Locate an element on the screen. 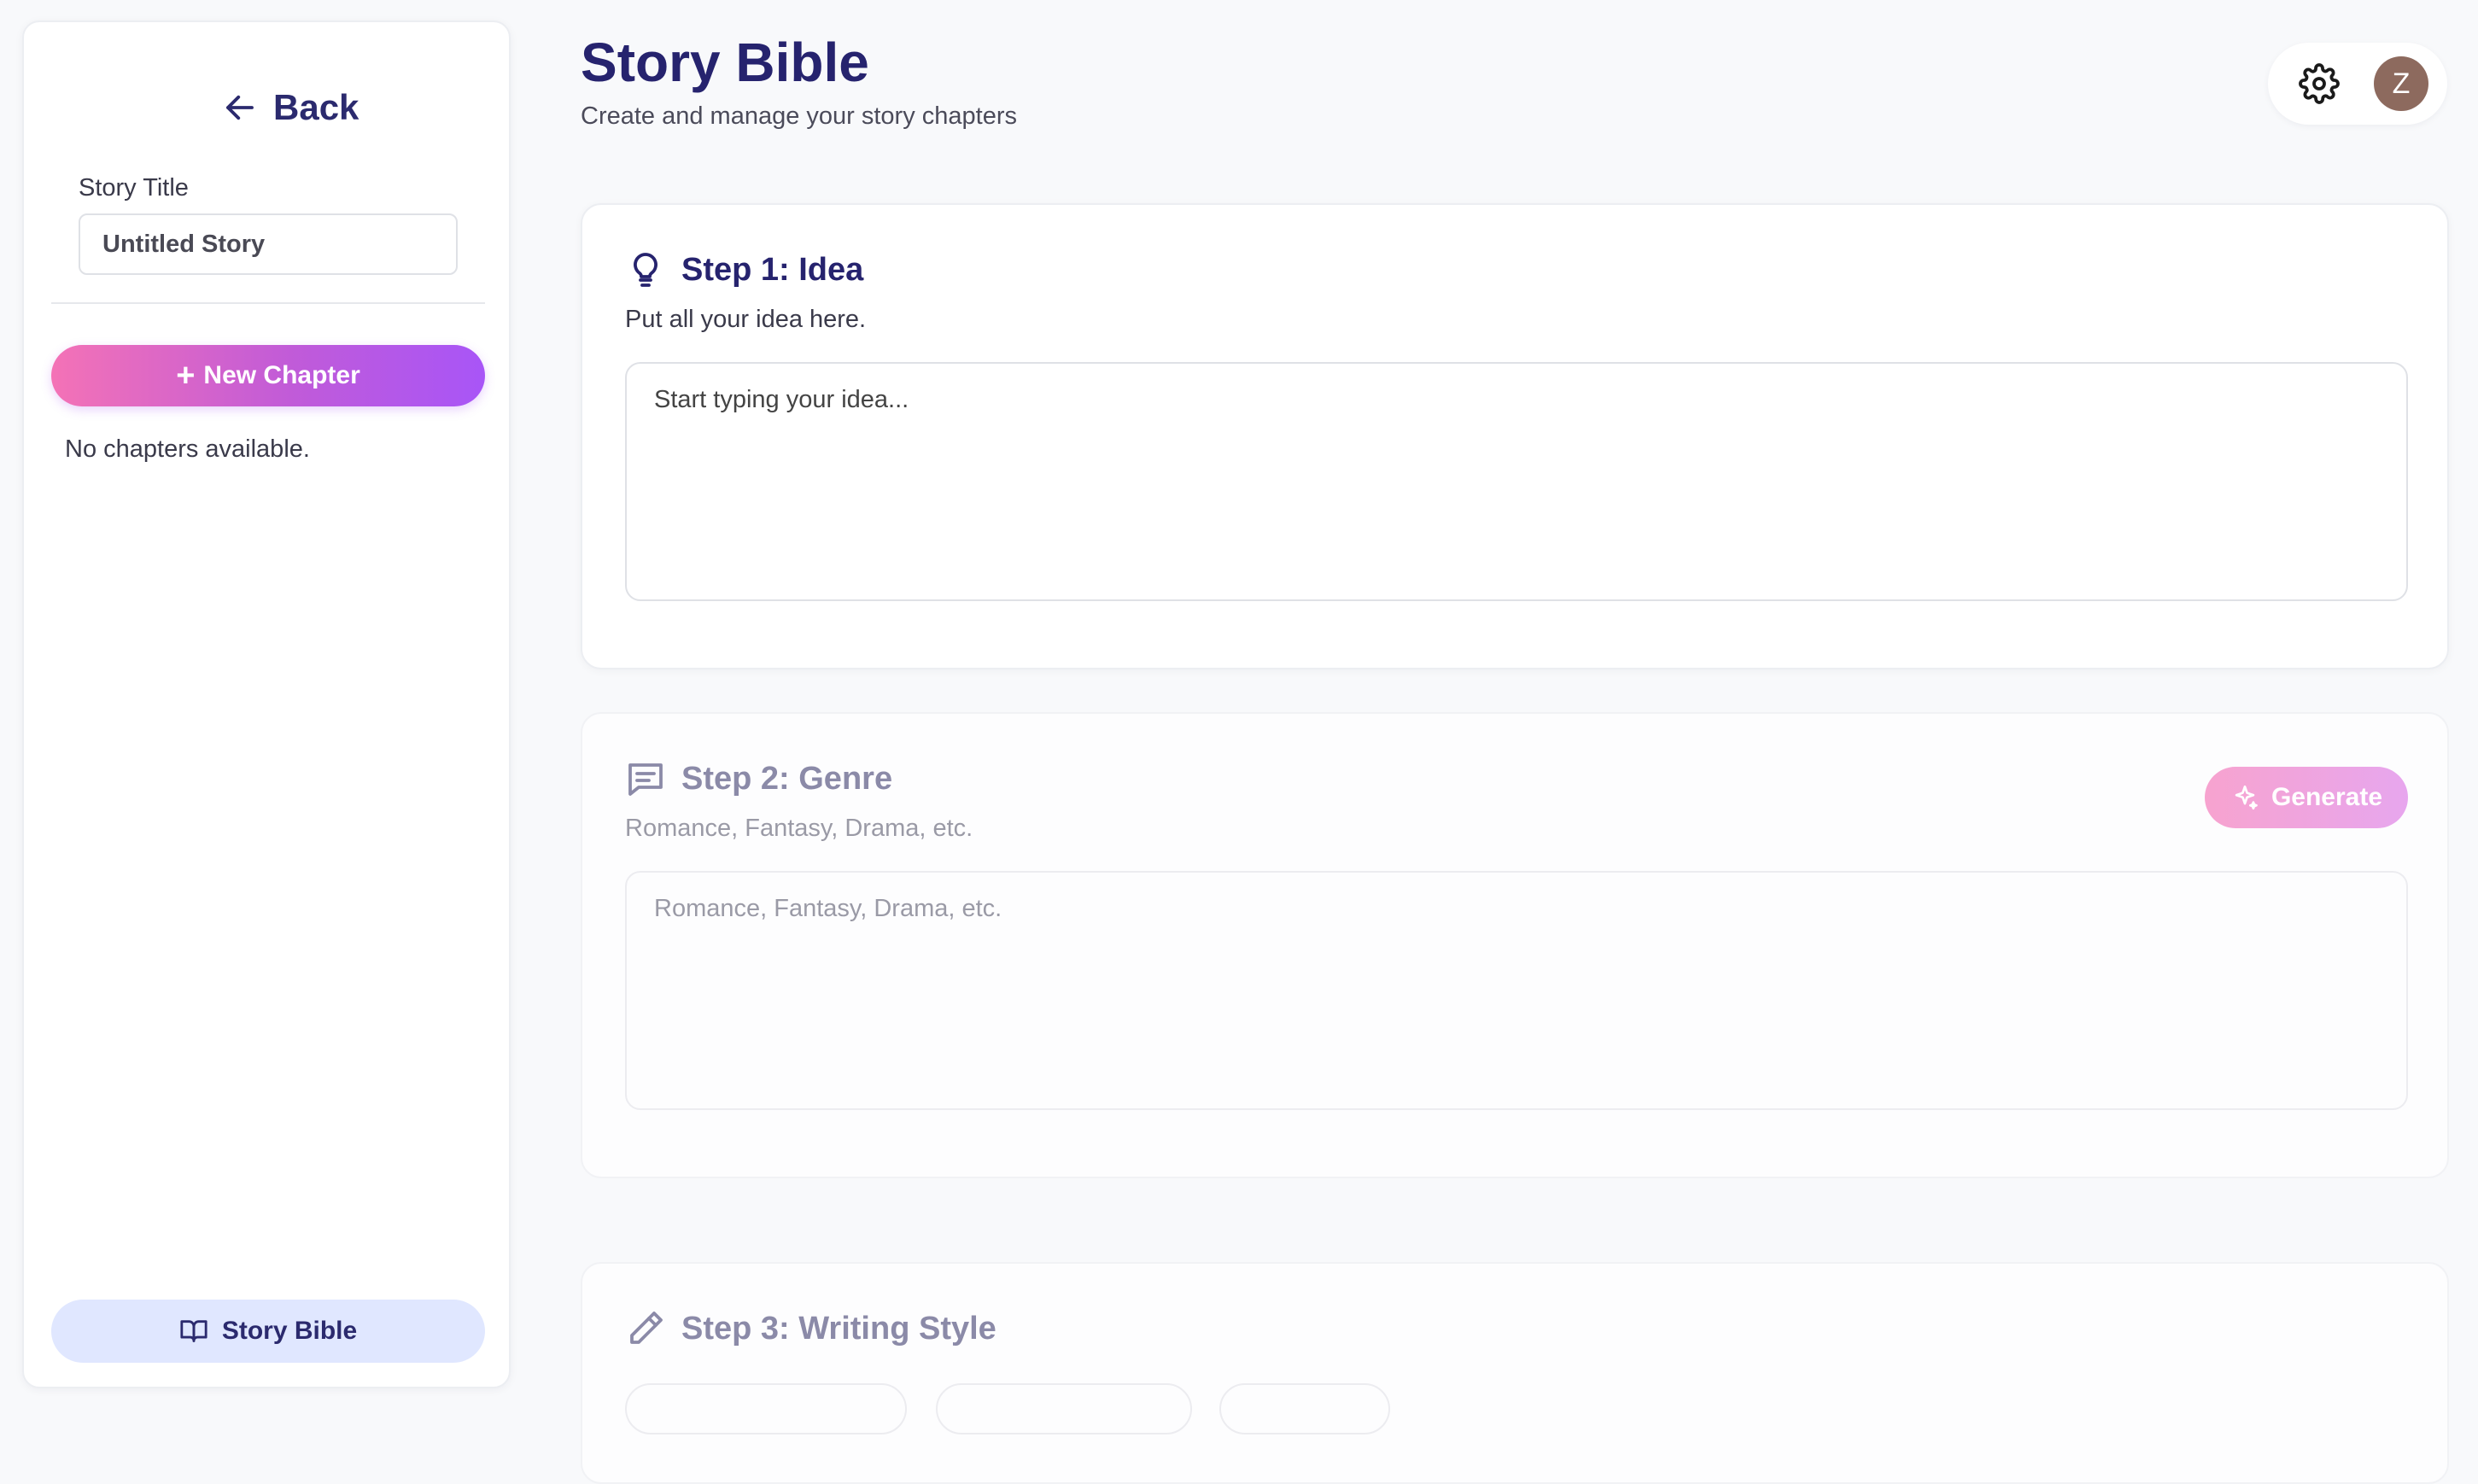 The width and height of the screenshot is (2478, 1484). new-chapter-label: New Chapter is located at coordinates (281, 375).